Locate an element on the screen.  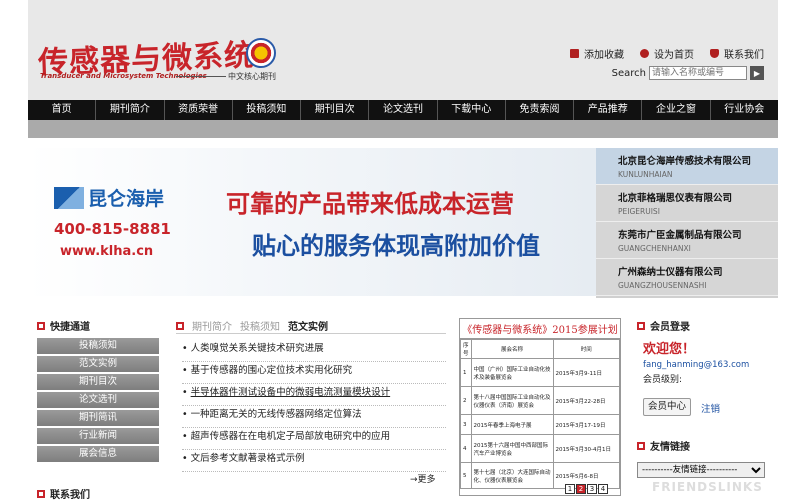
quick-access-heading: 快捷通道 is located at coordinates (63, 325).